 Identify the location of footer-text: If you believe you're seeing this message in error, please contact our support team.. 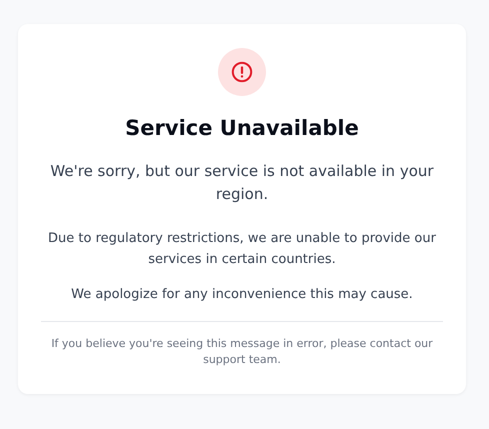
(242, 352).